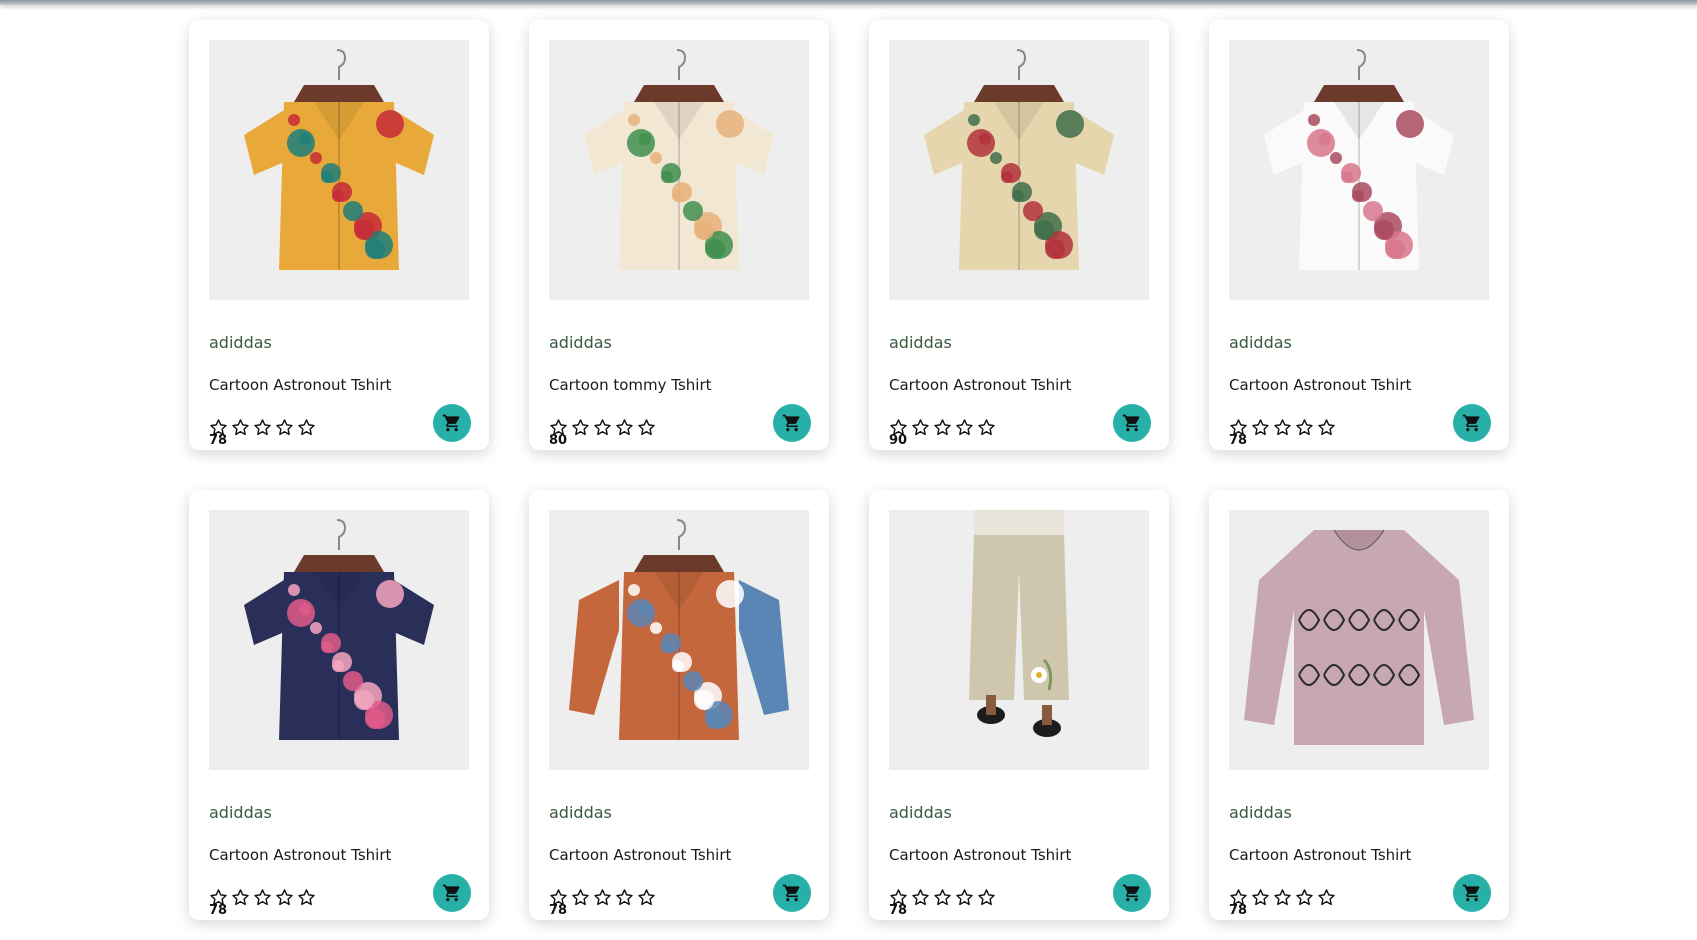 This screenshot has width=1697, height=940. I want to click on floral-shirt-green-cream-illustration, so click(679, 159).